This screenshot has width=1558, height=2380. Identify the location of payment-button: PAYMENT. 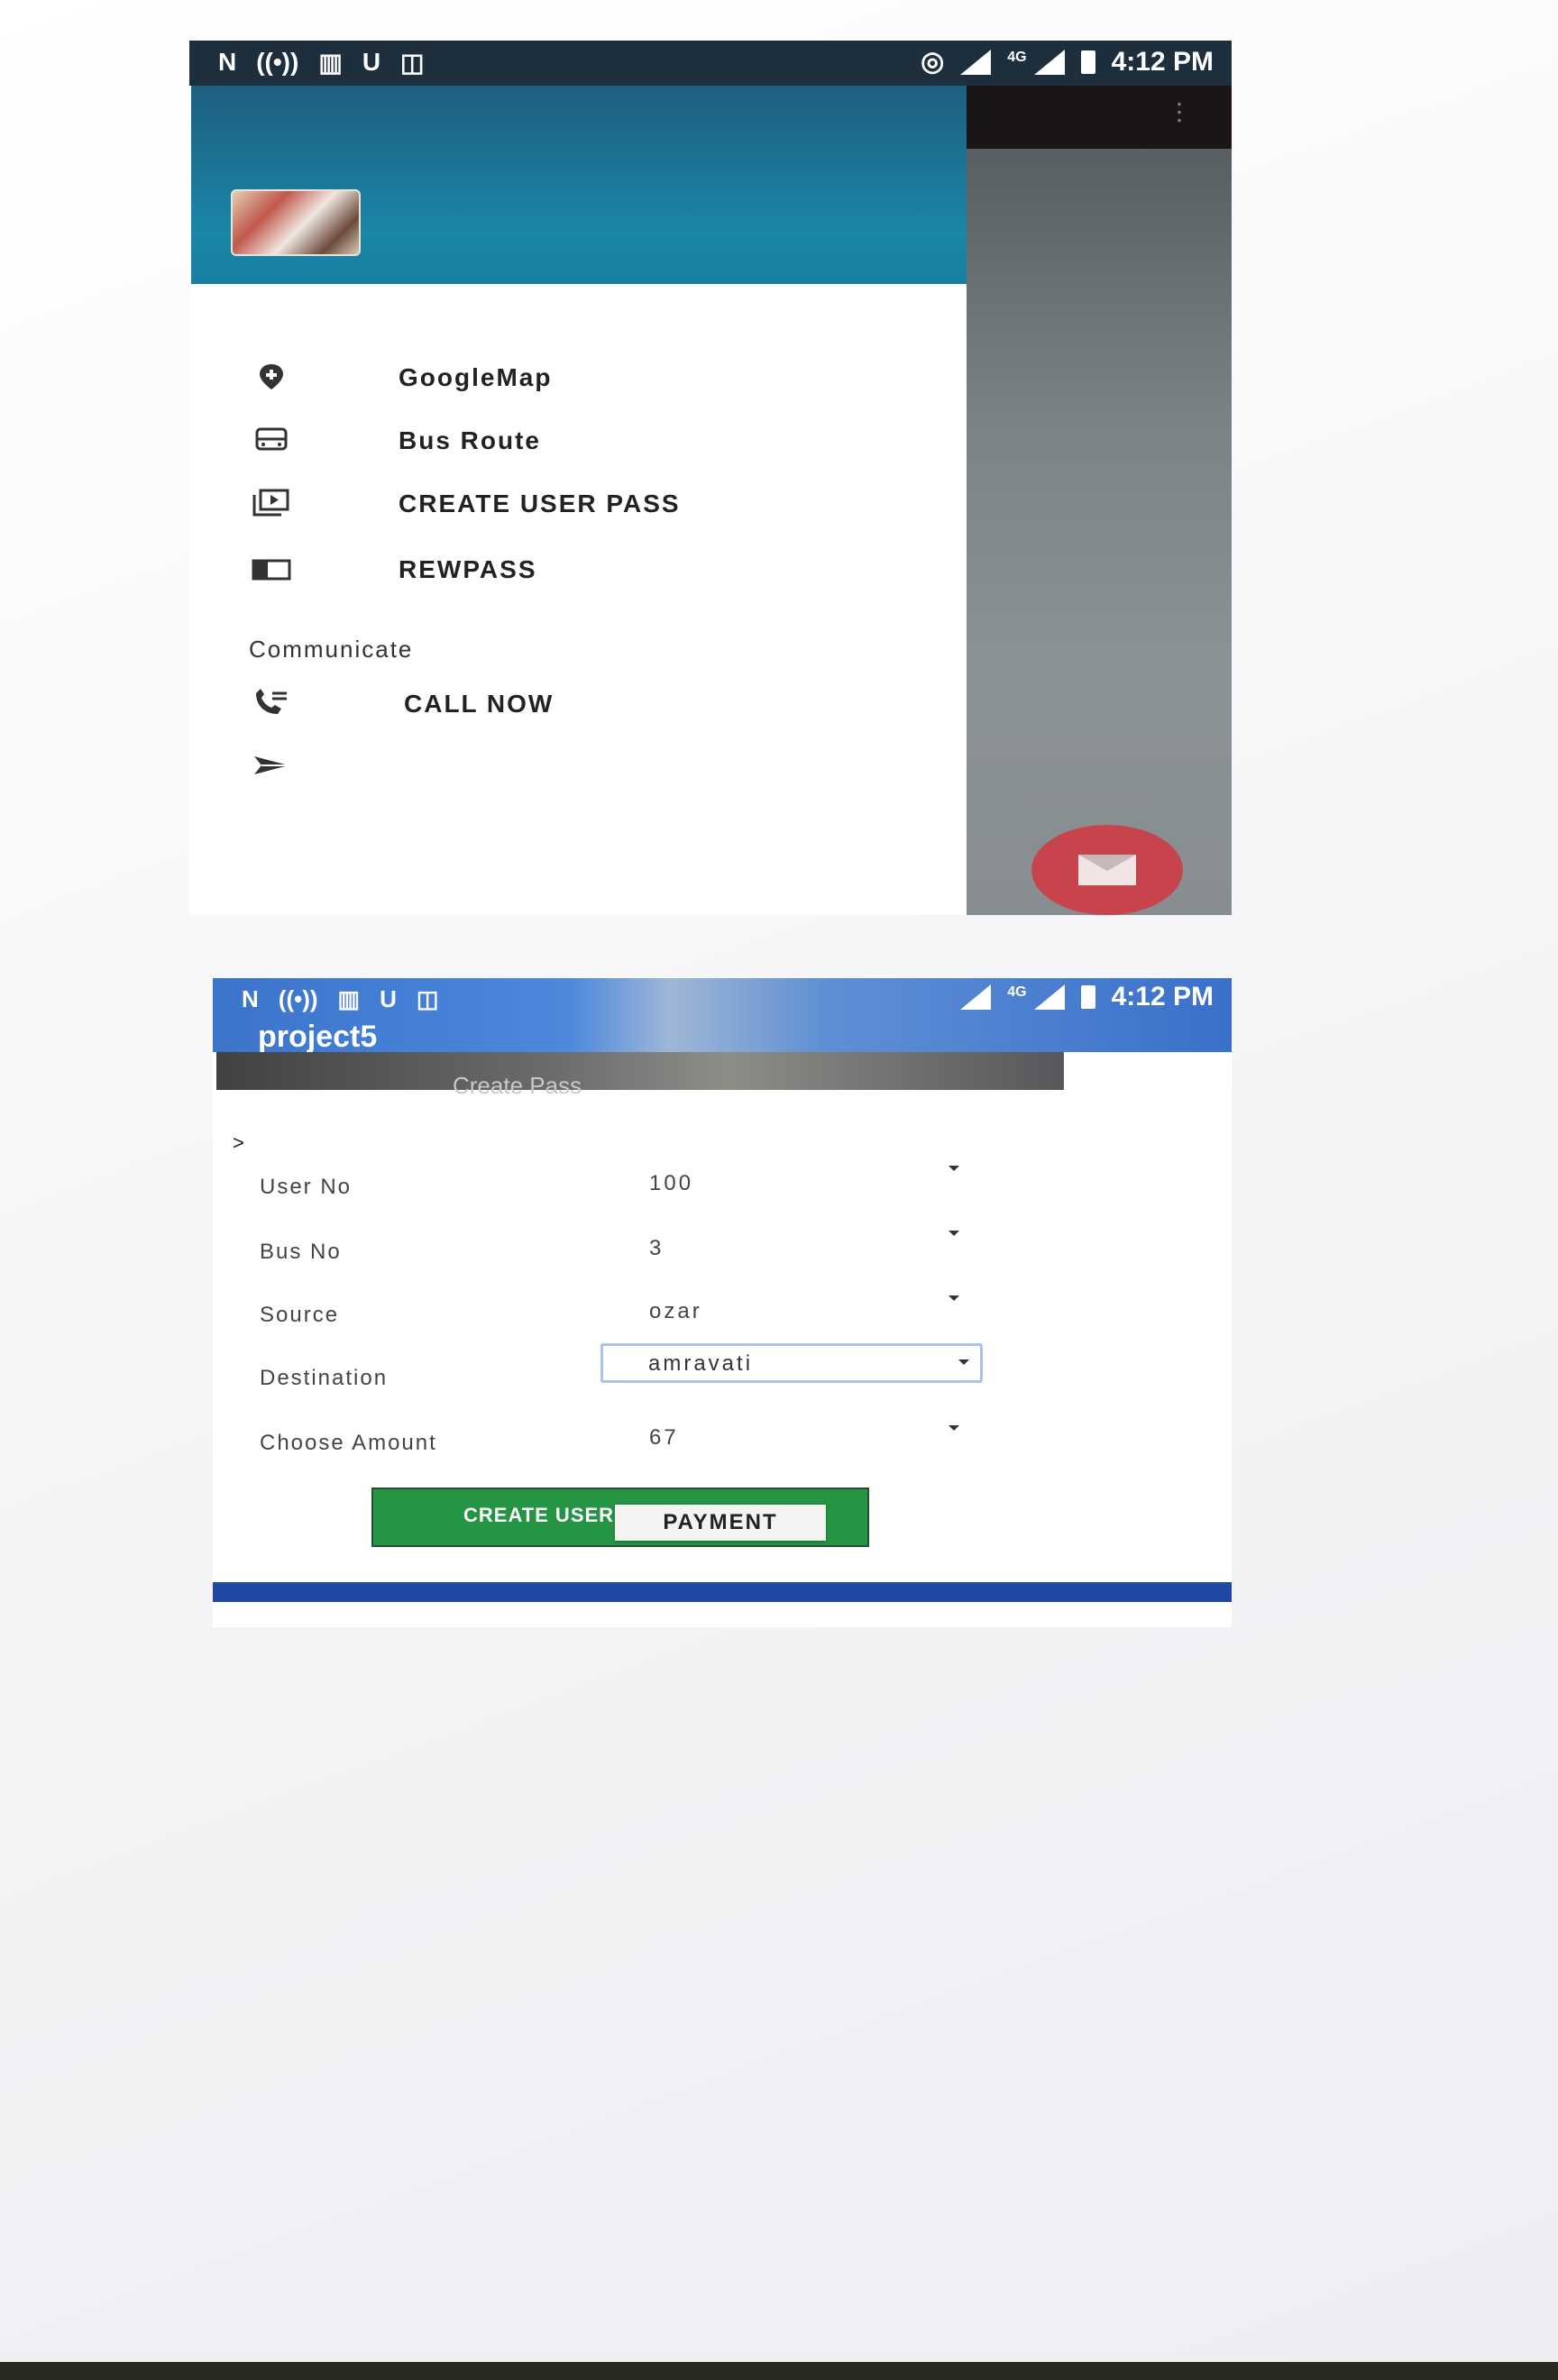
(720, 1523).